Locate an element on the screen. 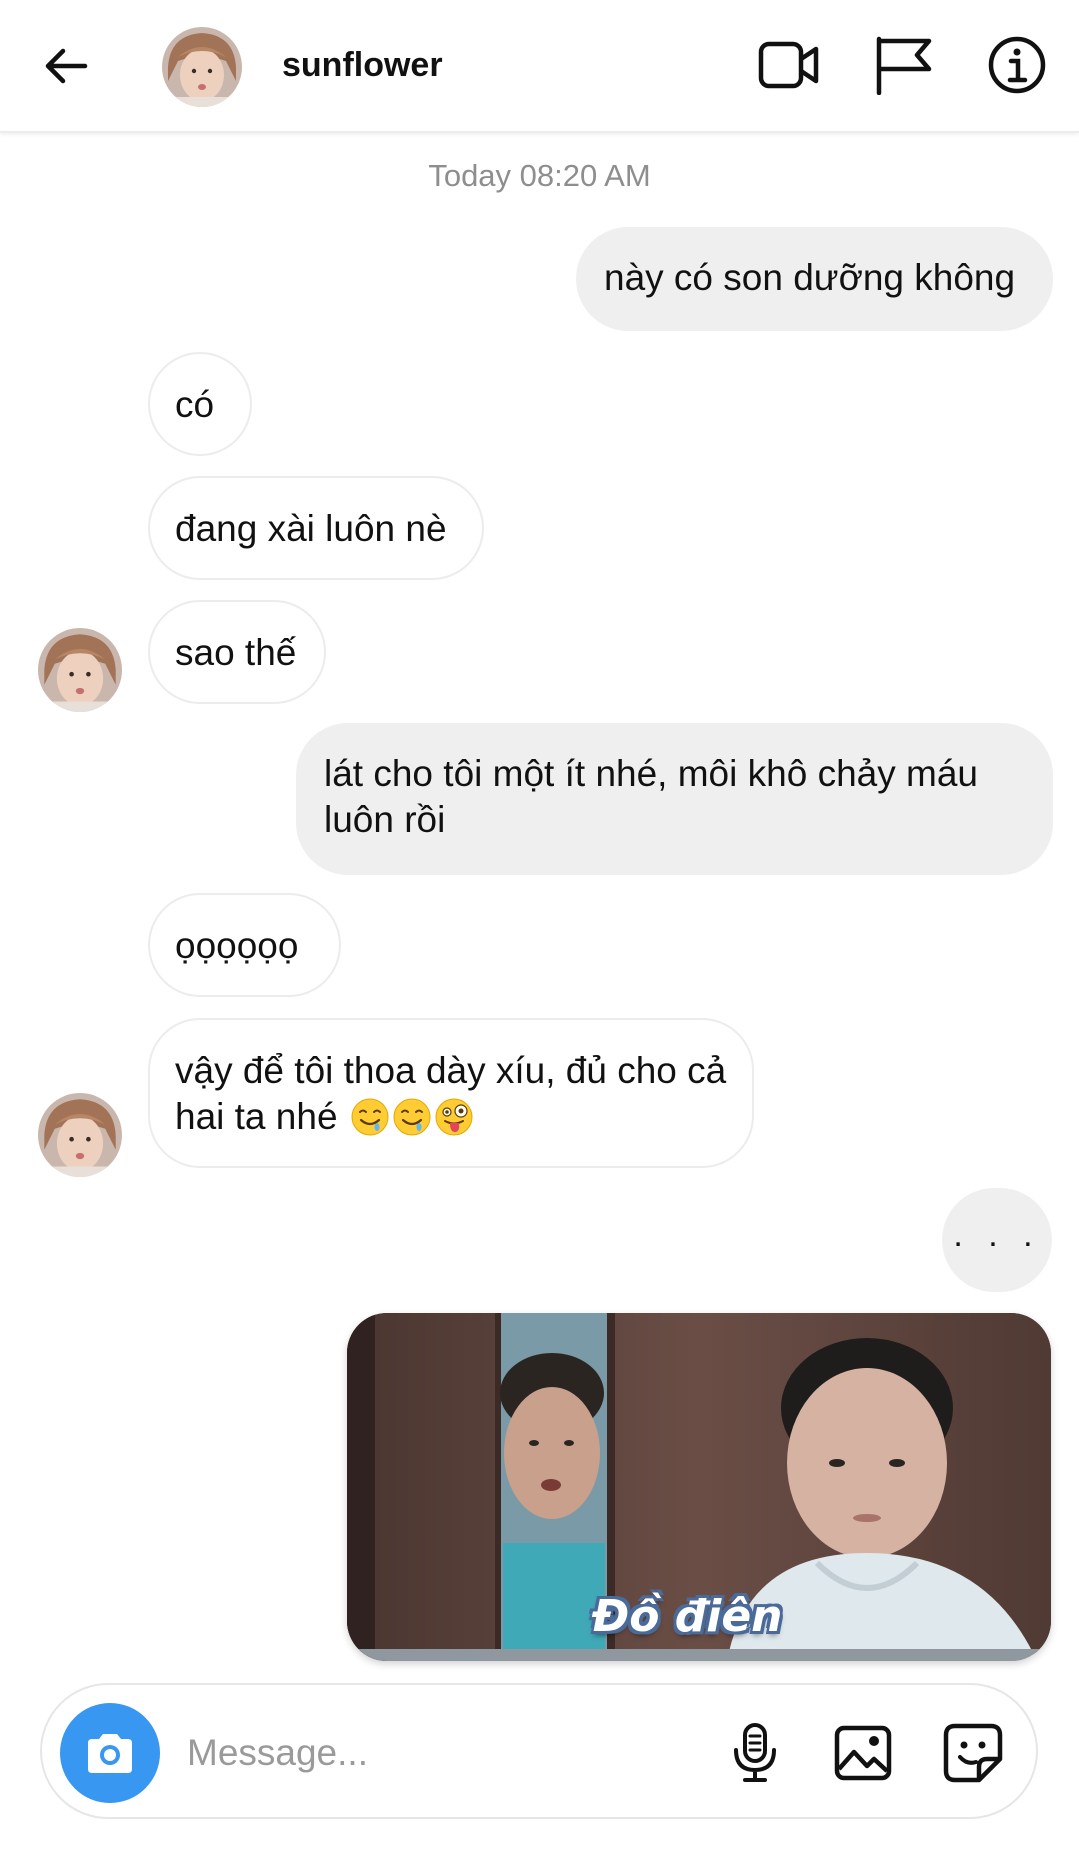  sticker-button is located at coordinates (973, 1753).